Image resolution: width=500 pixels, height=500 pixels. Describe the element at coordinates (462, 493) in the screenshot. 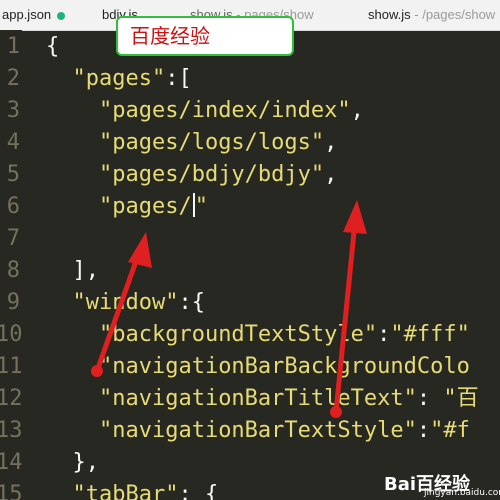

I see `watermark-site: jingyan.baidu.com` at that location.